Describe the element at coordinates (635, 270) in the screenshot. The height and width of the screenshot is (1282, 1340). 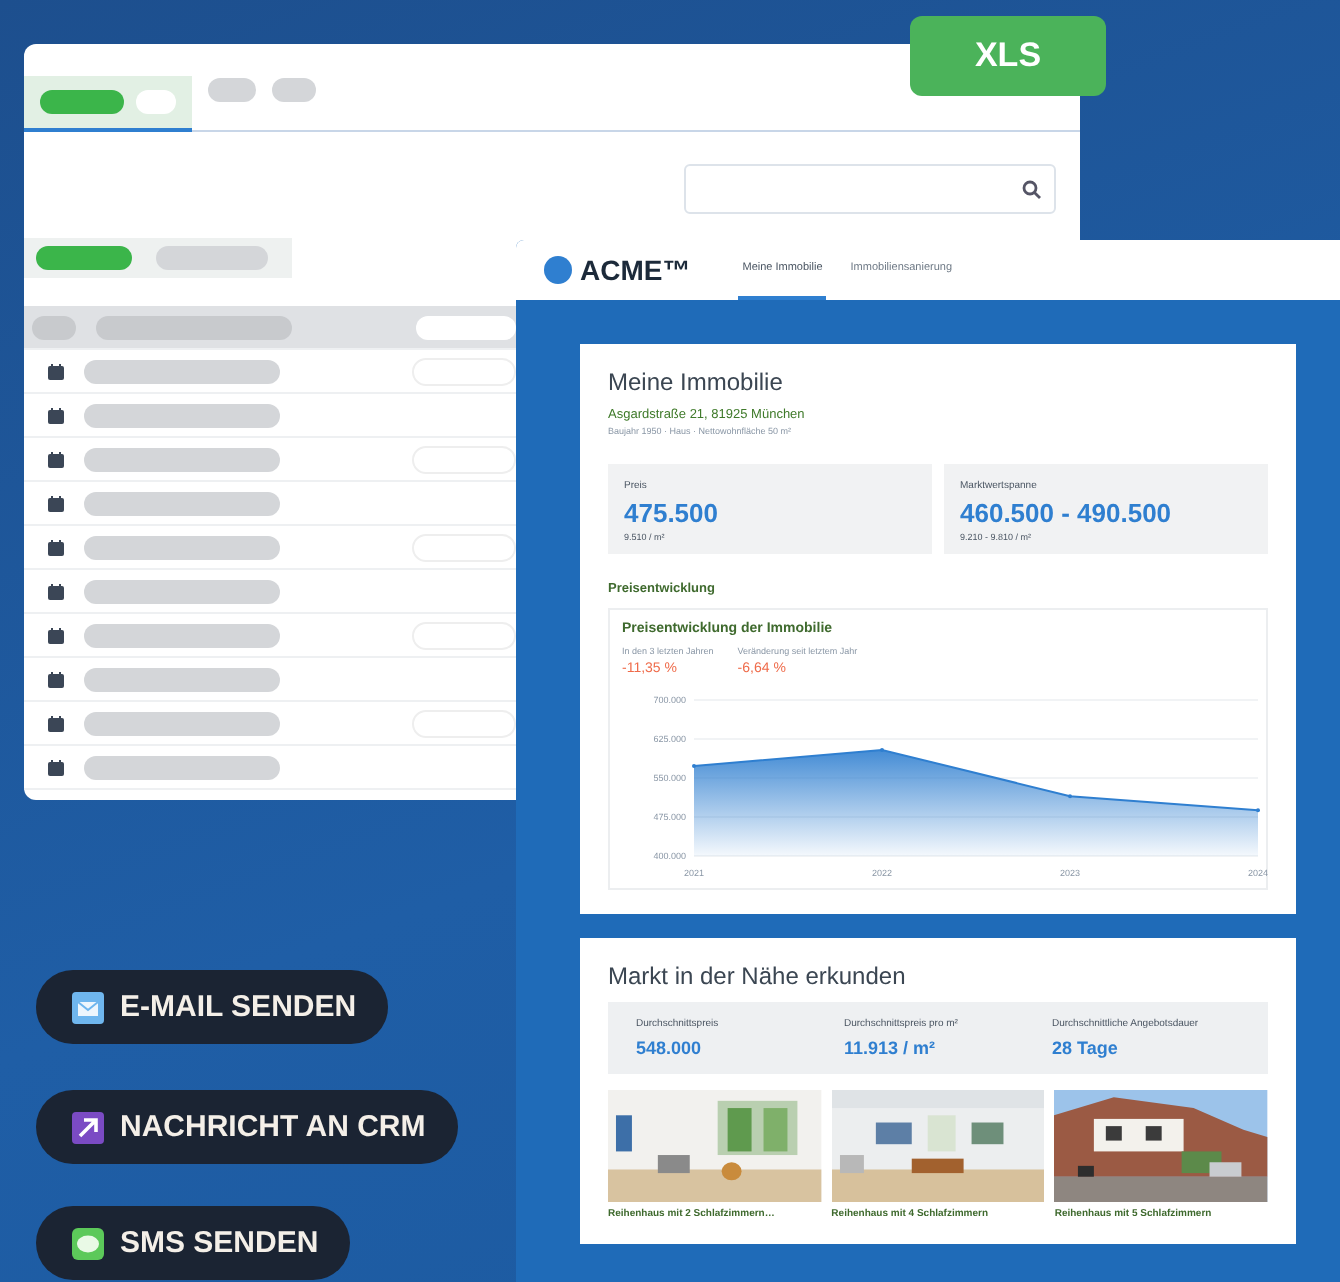
I see `logo-text: ACME™` at that location.